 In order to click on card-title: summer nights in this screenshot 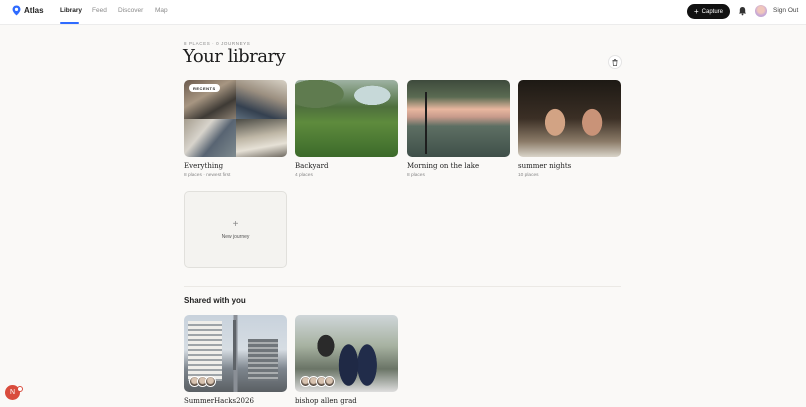, I will do `click(545, 166)`.